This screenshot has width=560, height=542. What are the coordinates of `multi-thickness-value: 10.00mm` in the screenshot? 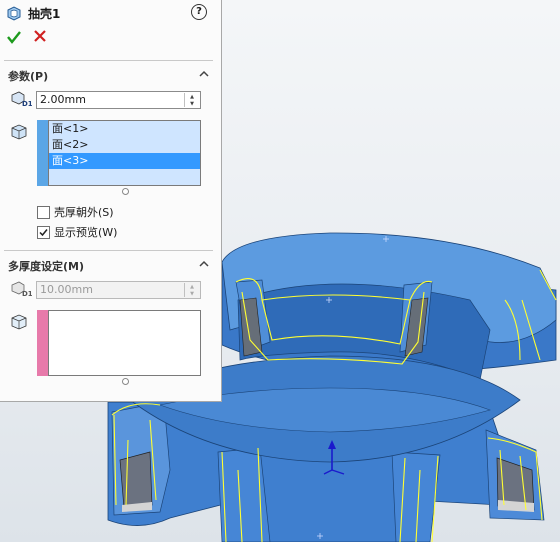 It's located at (66, 289).